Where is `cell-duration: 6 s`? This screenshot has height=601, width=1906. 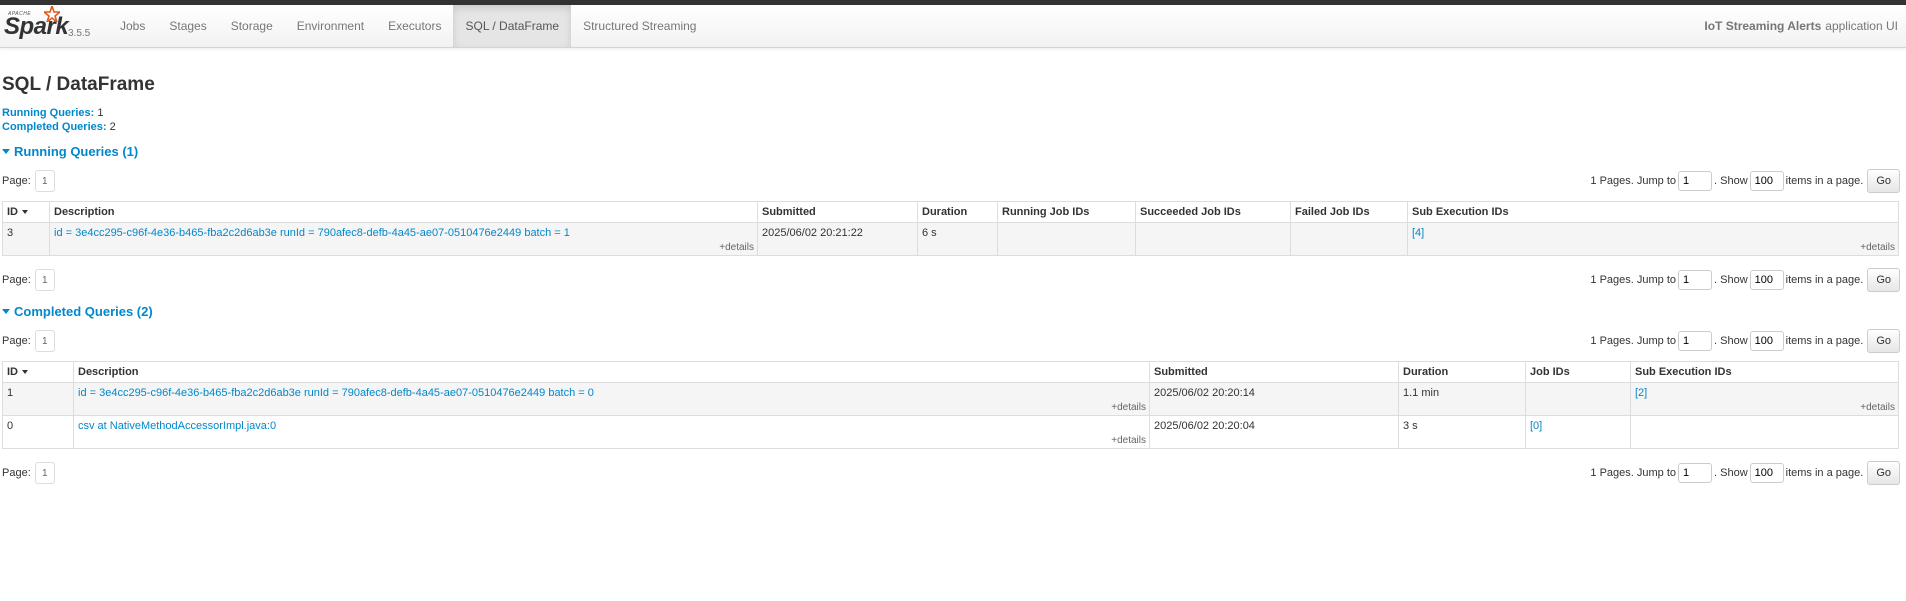 cell-duration: 6 s is located at coordinates (957, 239).